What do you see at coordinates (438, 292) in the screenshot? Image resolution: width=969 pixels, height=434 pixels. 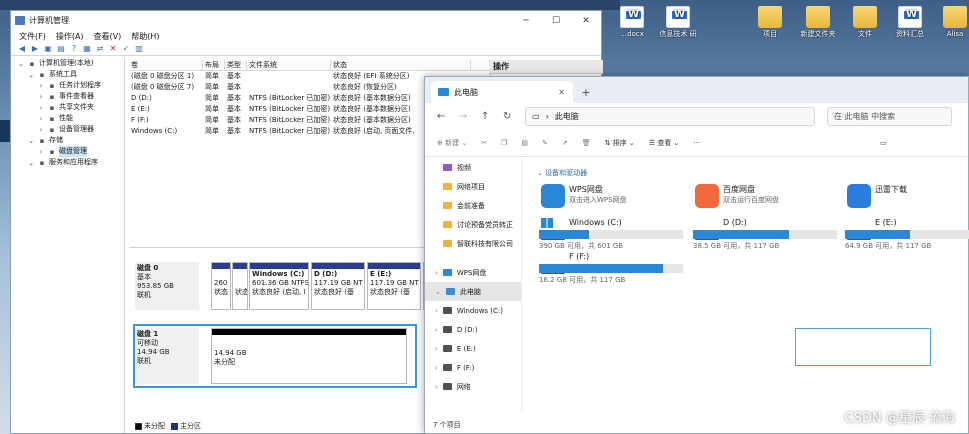 I see `chevron-icon: ⌄` at bounding box center [438, 292].